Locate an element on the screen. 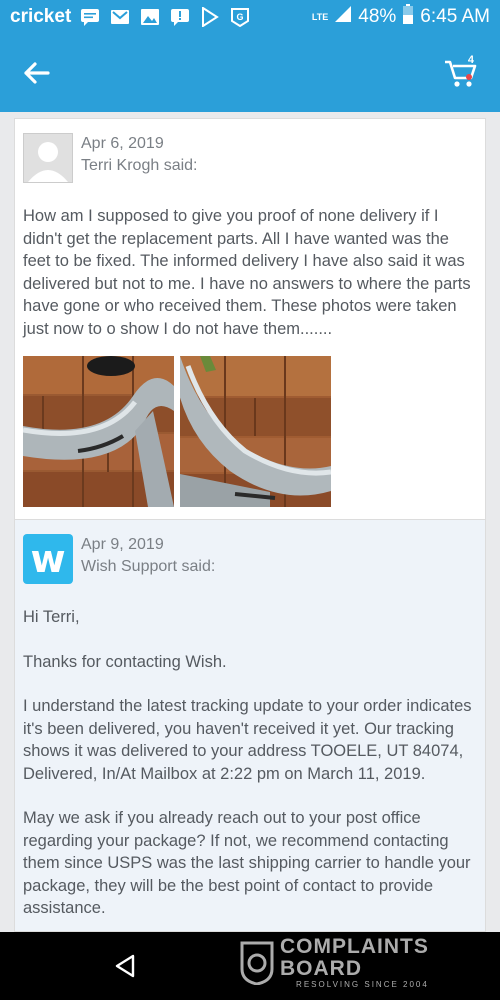  watermark-subtitle: RESOLVING SINCE 2004 is located at coordinates (362, 984).